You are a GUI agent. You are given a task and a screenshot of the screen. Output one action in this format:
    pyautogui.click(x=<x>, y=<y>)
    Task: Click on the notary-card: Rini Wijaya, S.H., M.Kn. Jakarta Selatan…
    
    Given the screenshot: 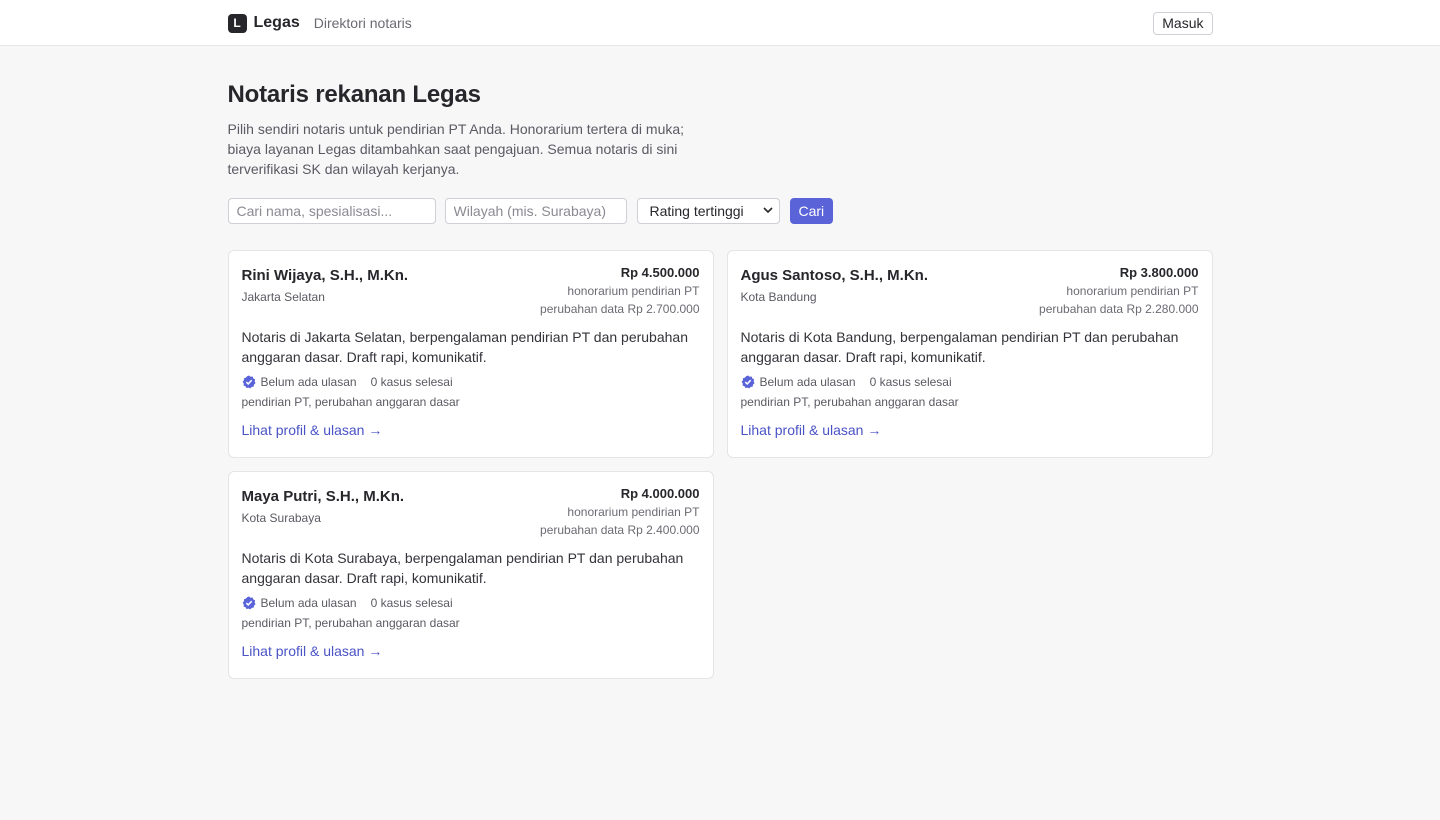 What is the action you would take?
    pyautogui.click(x=470, y=354)
    